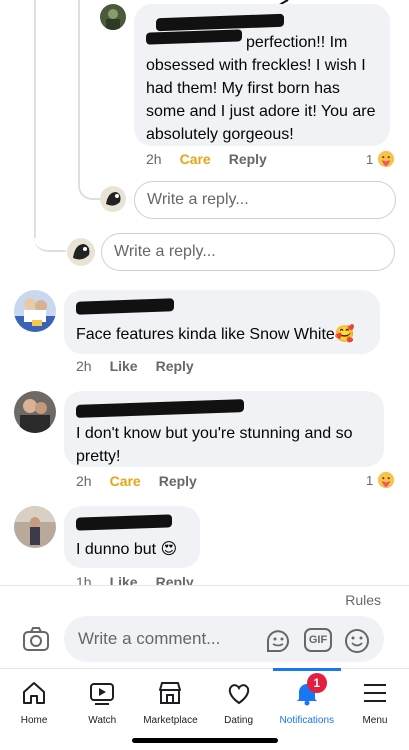 This screenshot has width=409, height=750. What do you see at coordinates (144, 580) in the screenshot?
I see `comment-actions: 1h Like Reply` at bounding box center [144, 580].